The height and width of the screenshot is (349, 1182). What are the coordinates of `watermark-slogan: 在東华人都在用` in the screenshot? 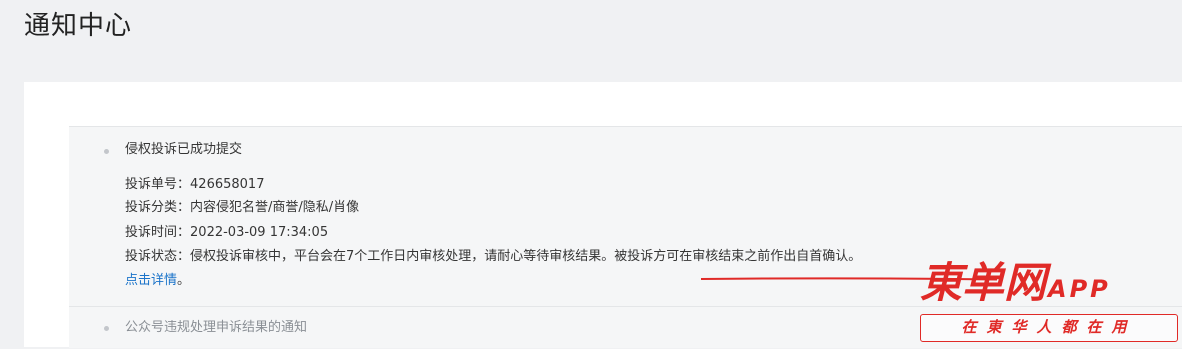 It's located at (1049, 328).